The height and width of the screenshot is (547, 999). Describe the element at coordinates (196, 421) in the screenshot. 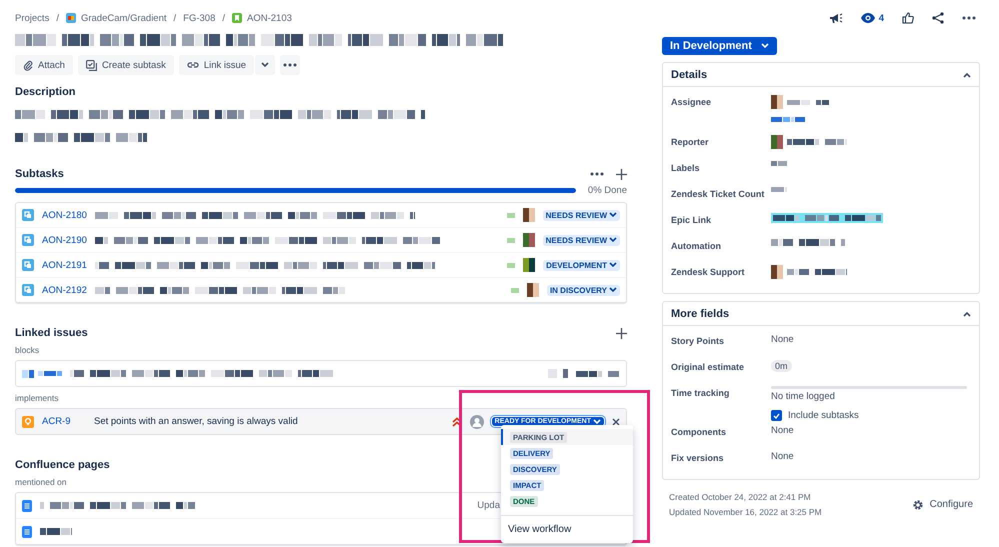

I see `issue-summary: Set points with an answer, saving is always valid` at that location.